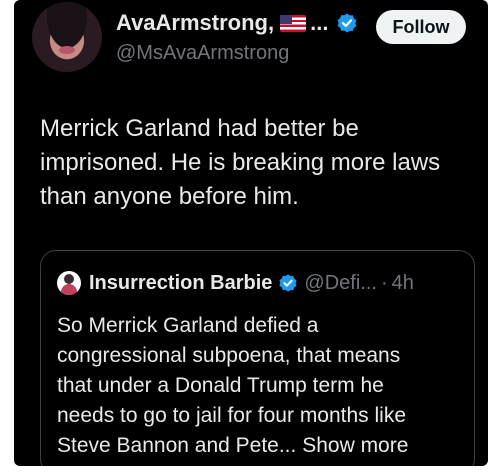 The width and height of the screenshot is (500, 472). I want to click on avatar-hair, so click(67, 37).